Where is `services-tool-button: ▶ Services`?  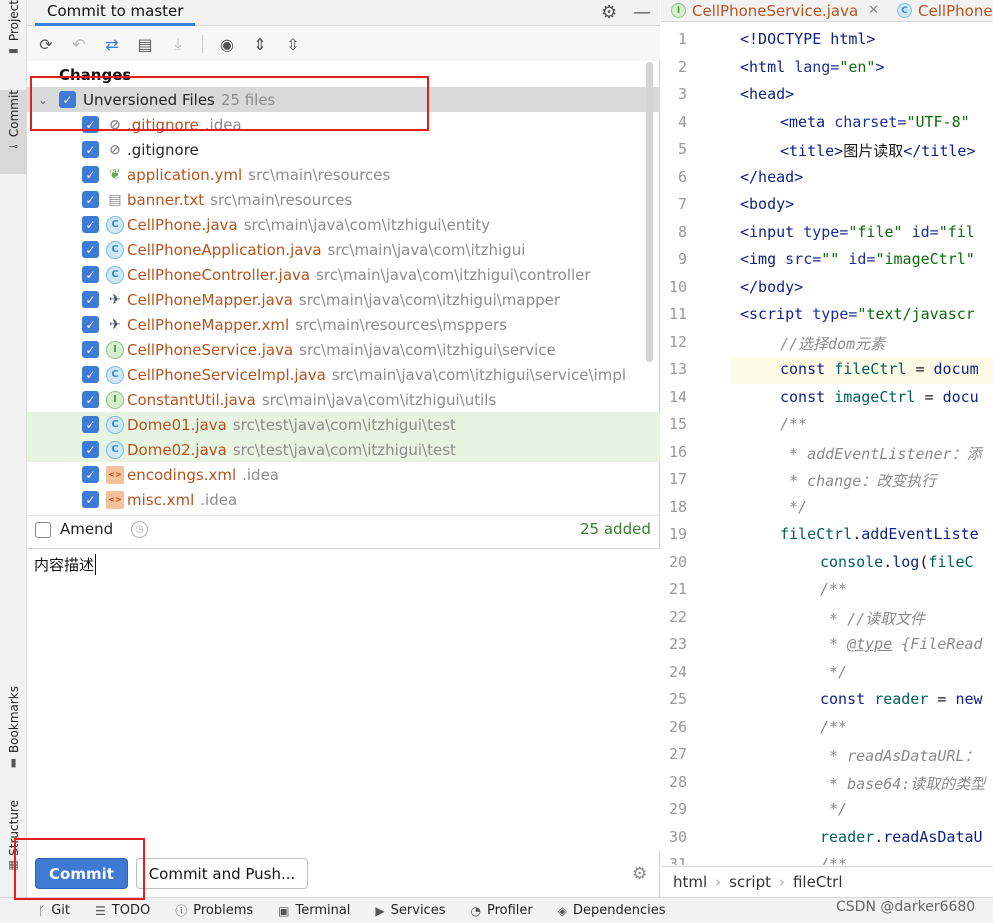
services-tool-button: ▶ Services is located at coordinates (410, 910).